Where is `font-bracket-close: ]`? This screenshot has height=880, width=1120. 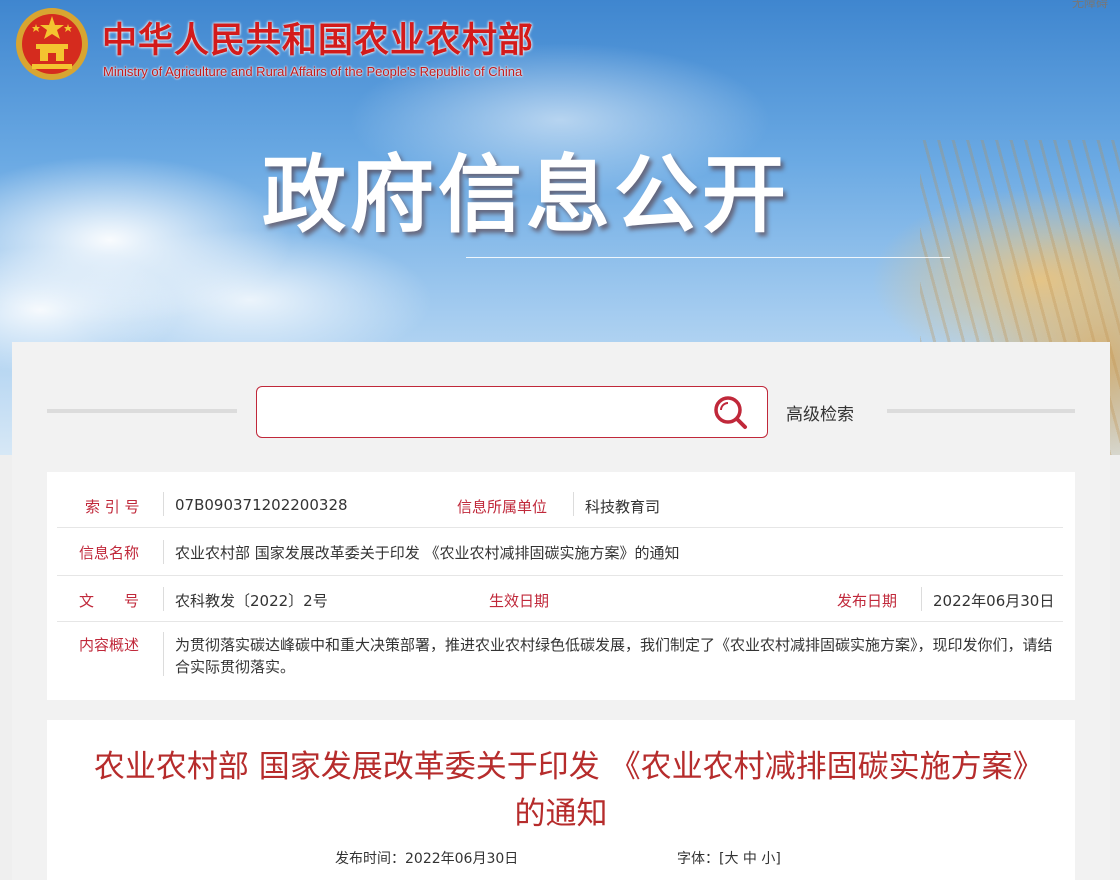 font-bracket-close: ] is located at coordinates (778, 859).